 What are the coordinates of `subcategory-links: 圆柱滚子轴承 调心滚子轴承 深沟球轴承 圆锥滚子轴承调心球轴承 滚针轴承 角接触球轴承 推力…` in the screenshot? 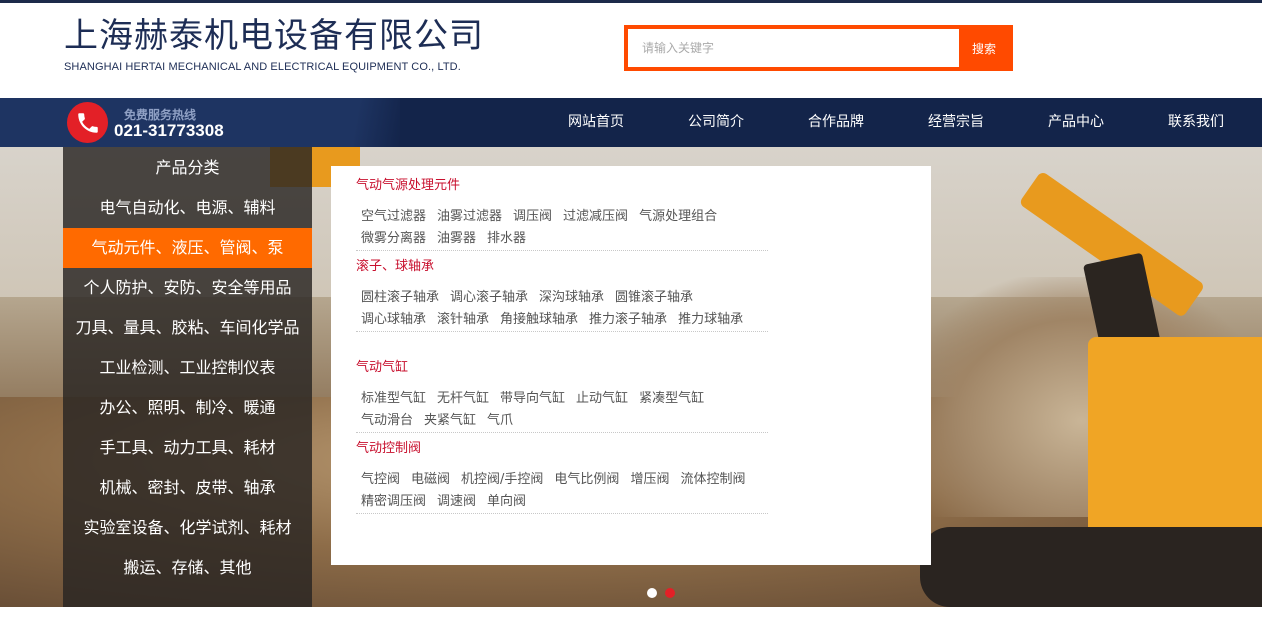 It's located at (562, 309).